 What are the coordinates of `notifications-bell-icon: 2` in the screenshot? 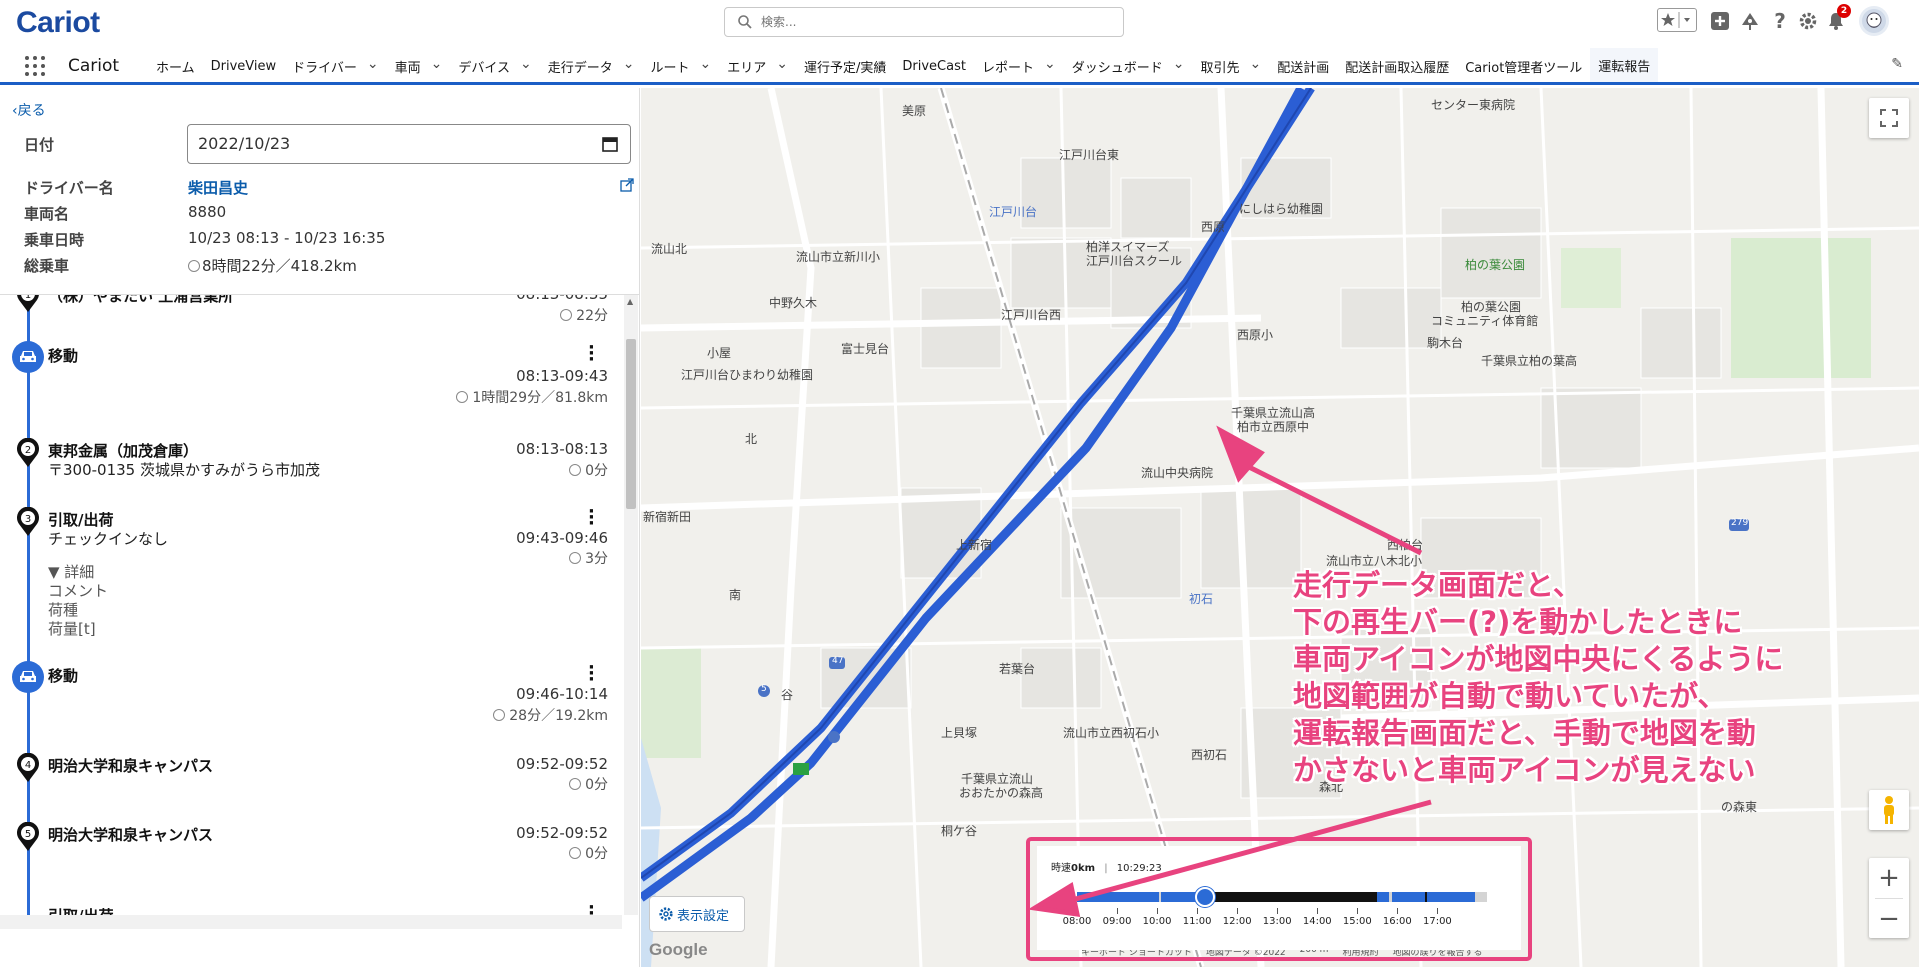 It's located at (1837, 19).